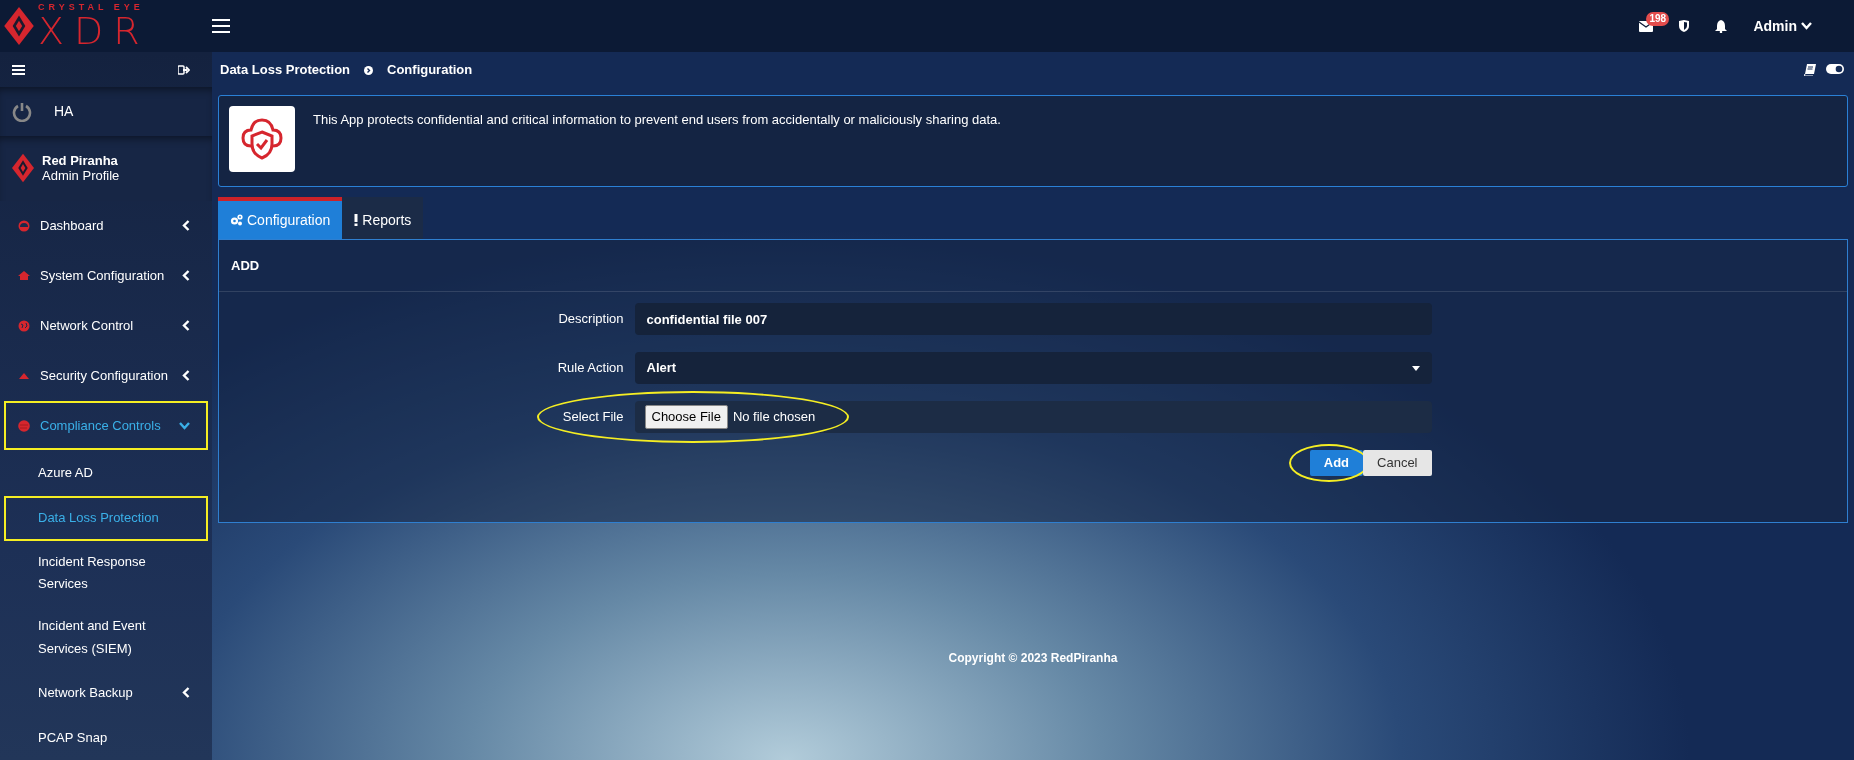  I want to click on gears-icon, so click(236, 220).